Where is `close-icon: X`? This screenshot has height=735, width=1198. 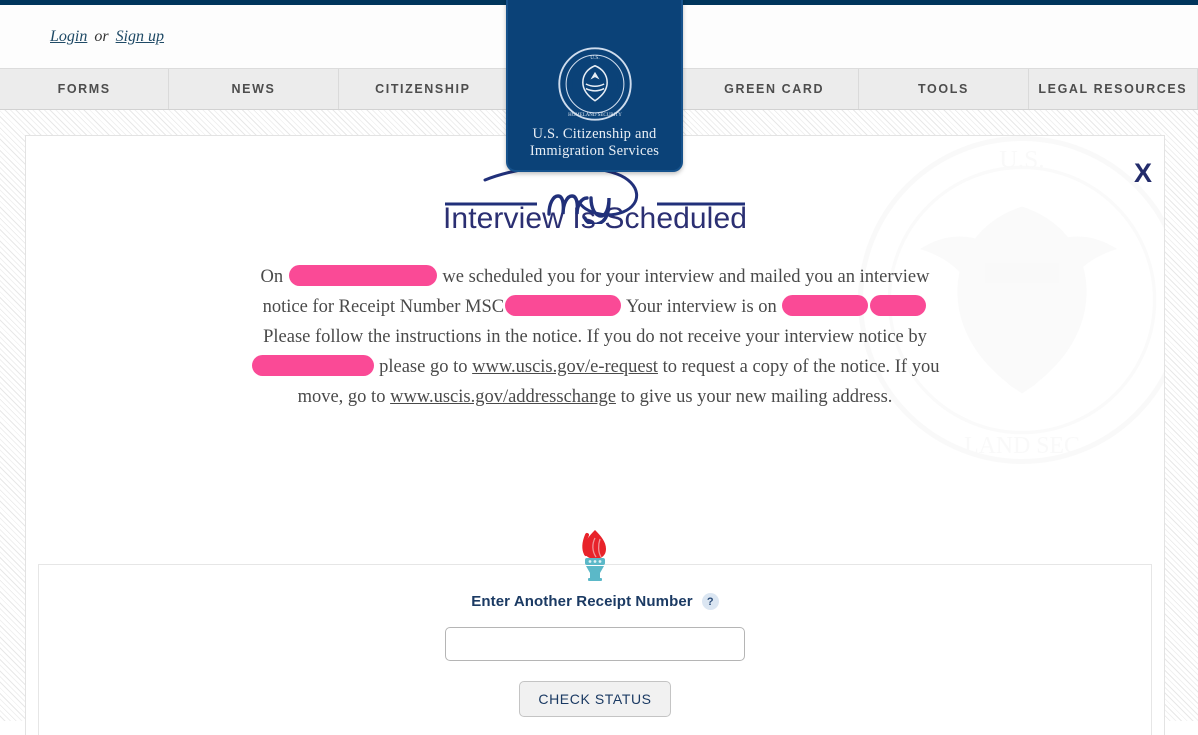
close-icon: X is located at coordinates (1143, 173).